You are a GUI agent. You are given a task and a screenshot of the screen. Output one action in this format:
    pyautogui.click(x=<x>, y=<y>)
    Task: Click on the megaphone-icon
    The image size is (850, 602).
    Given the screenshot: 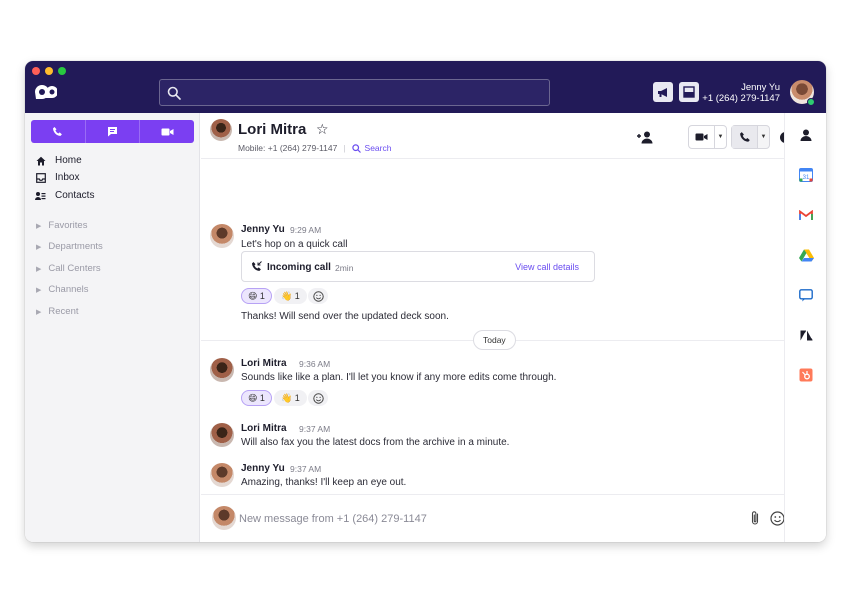 What is the action you would take?
    pyautogui.click(x=662, y=92)
    